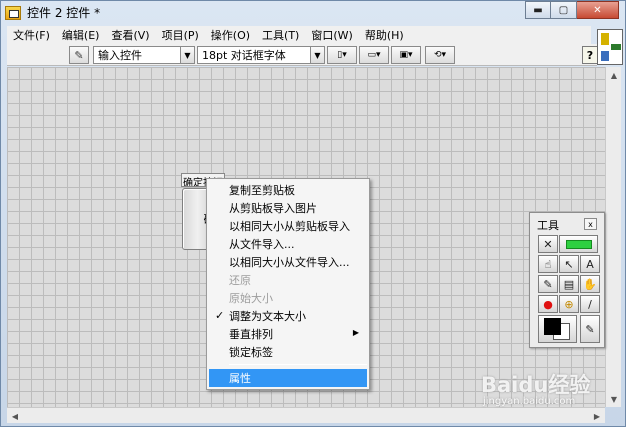 The width and height of the screenshot is (626, 427). I want to click on tools-palette-title: 工具, so click(548, 225).